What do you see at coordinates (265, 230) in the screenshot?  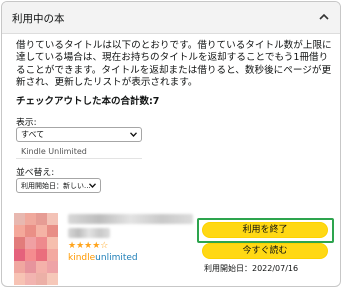 I see `return-book-button: 利用を終了` at bounding box center [265, 230].